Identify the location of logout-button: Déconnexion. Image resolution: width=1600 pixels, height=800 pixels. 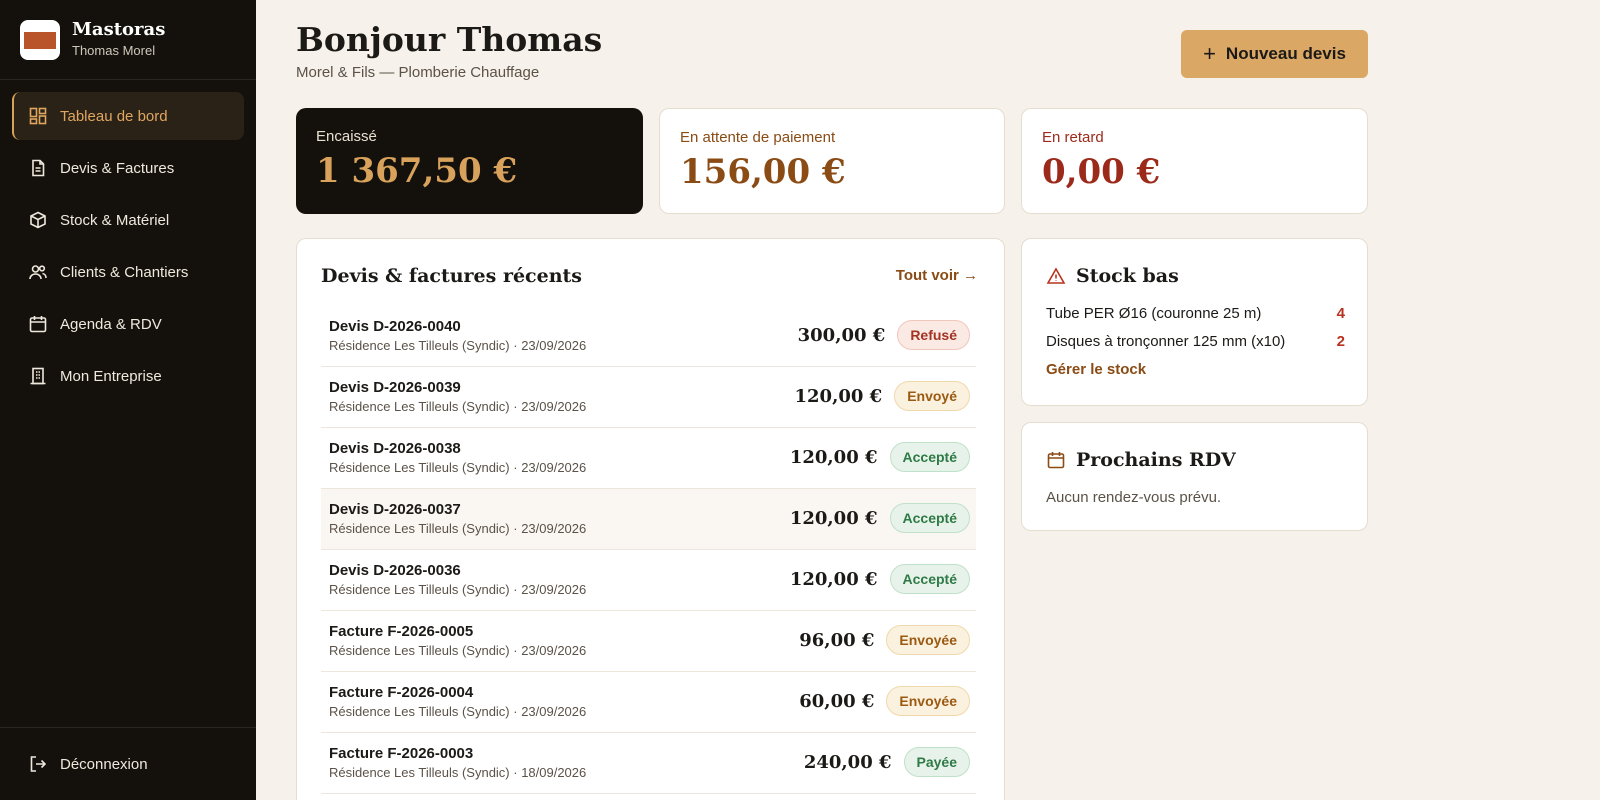
(128, 764).